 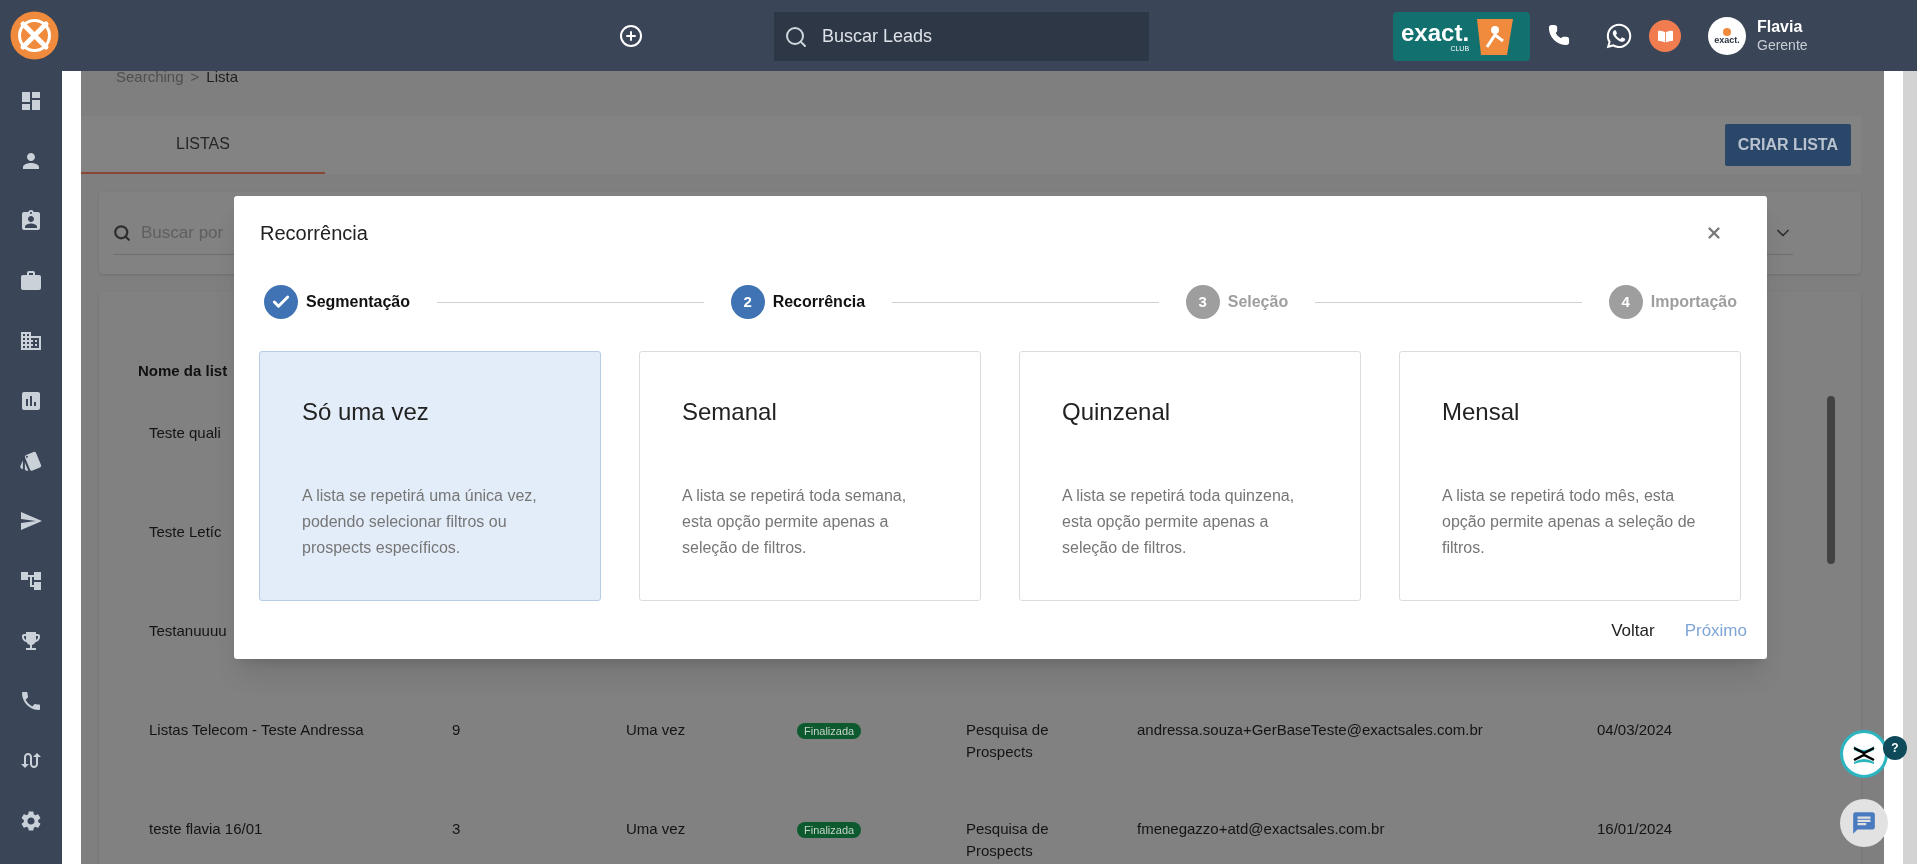 What do you see at coordinates (31, 521) in the screenshot?
I see `send-icon` at bounding box center [31, 521].